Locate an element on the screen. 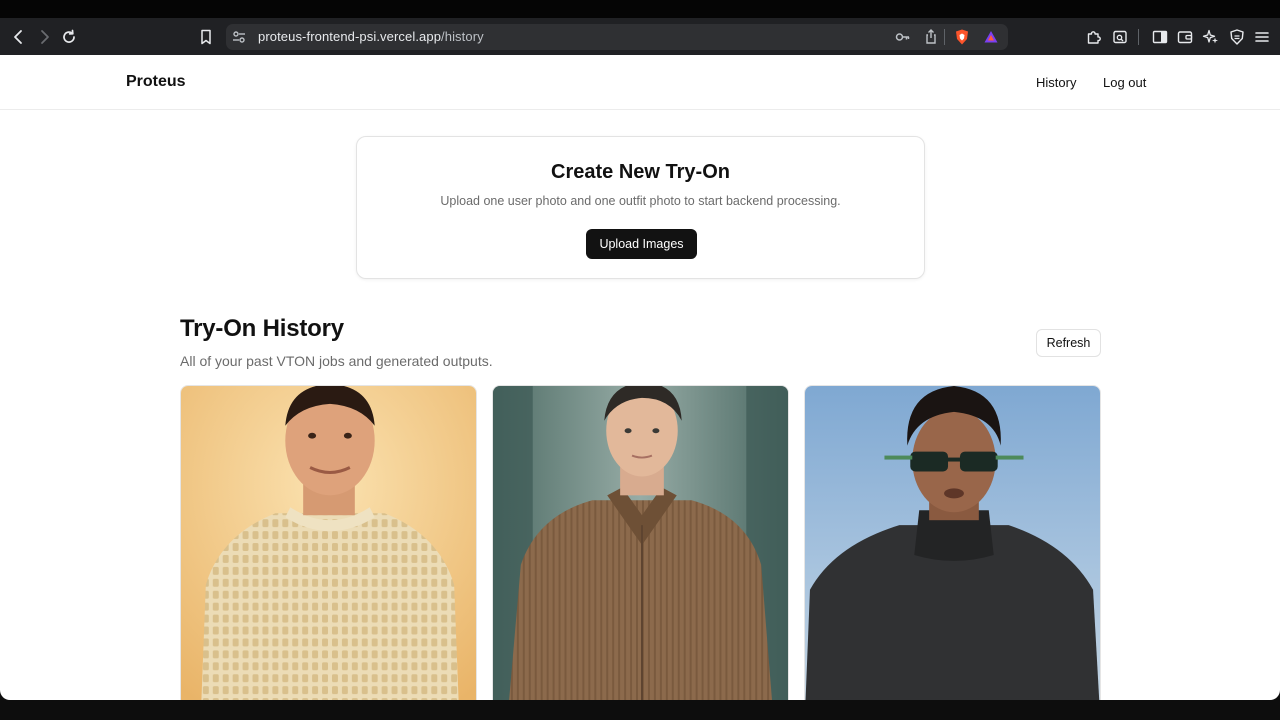 The width and height of the screenshot is (1280, 720). create-tryon-title: Create New Try-On is located at coordinates (640, 172).